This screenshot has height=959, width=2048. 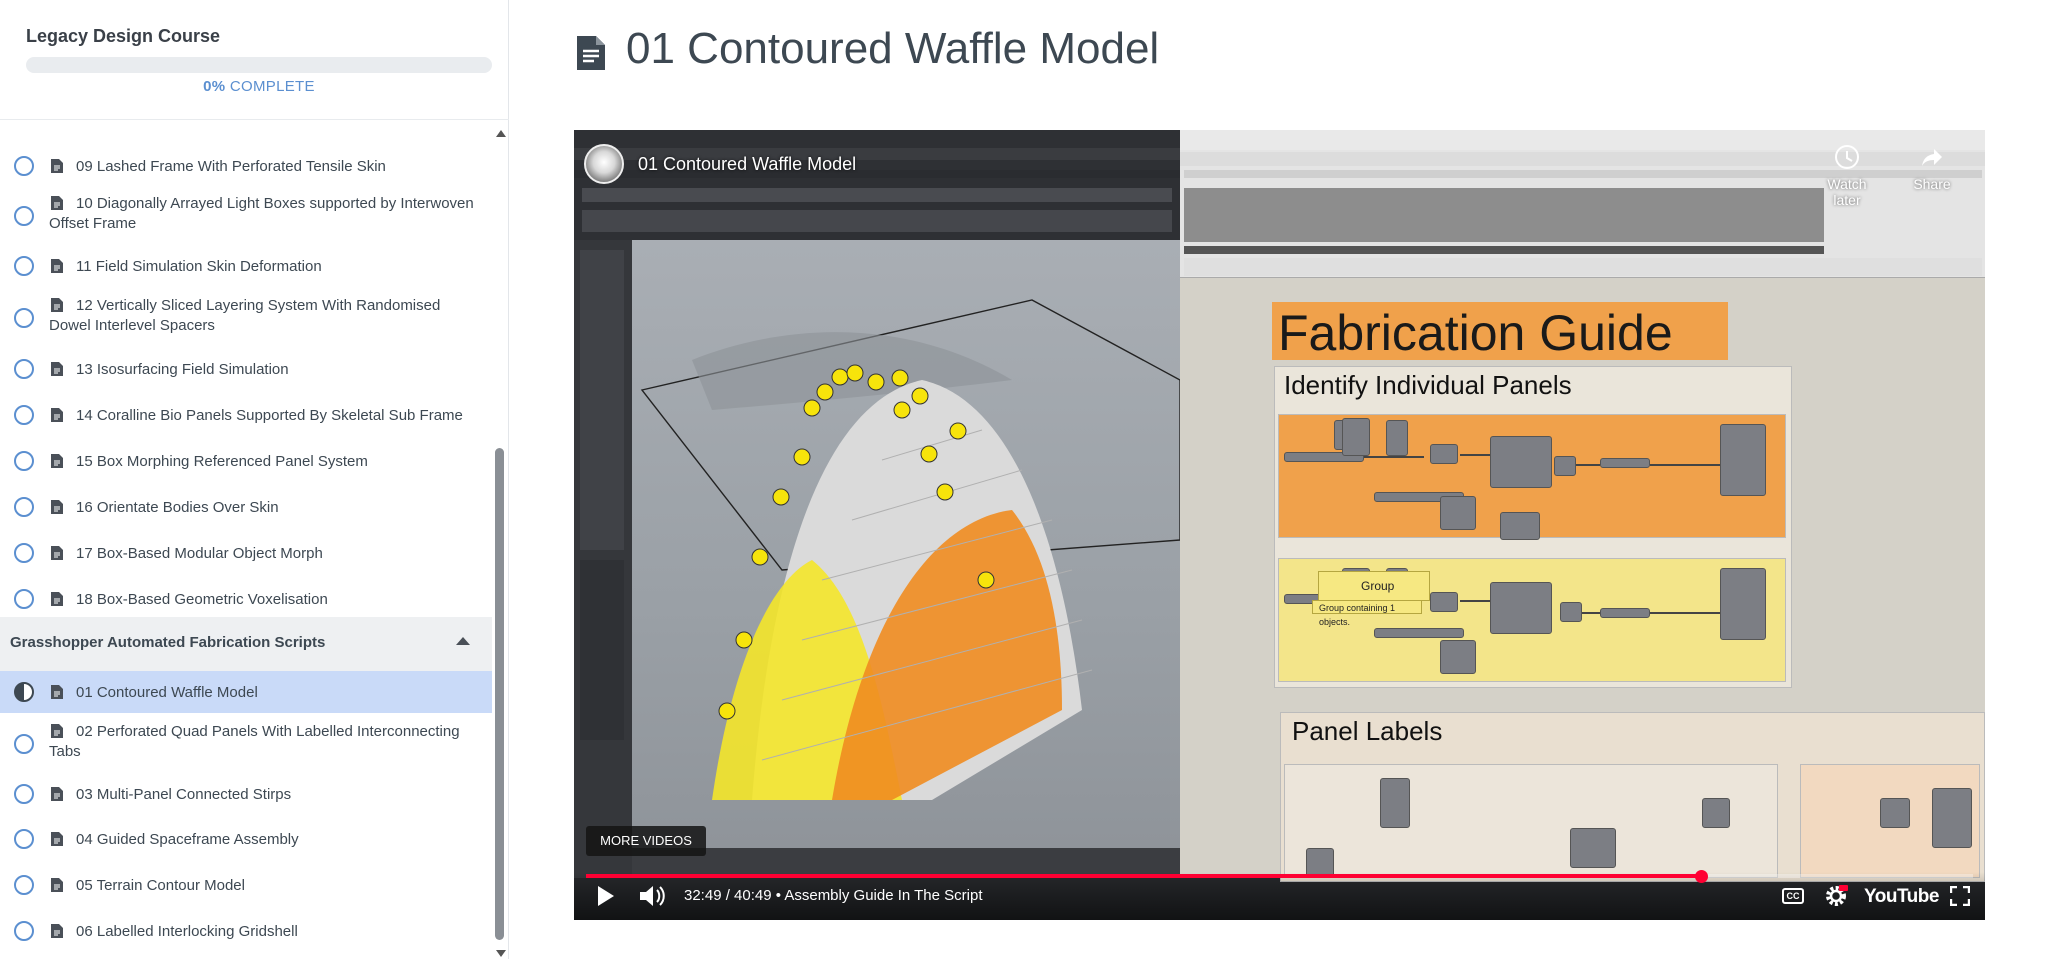 What do you see at coordinates (1793, 896) in the screenshot?
I see `captions-button: CC` at bounding box center [1793, 896].